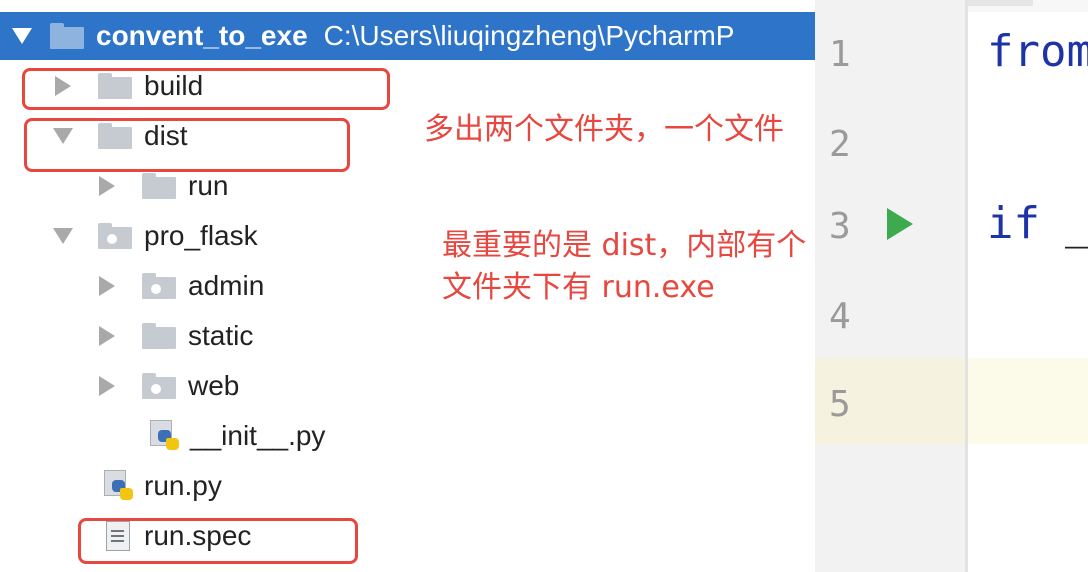  Describe the element at coordinates (840, 144) in the screenshot. I see `line-number: 2` at that location.